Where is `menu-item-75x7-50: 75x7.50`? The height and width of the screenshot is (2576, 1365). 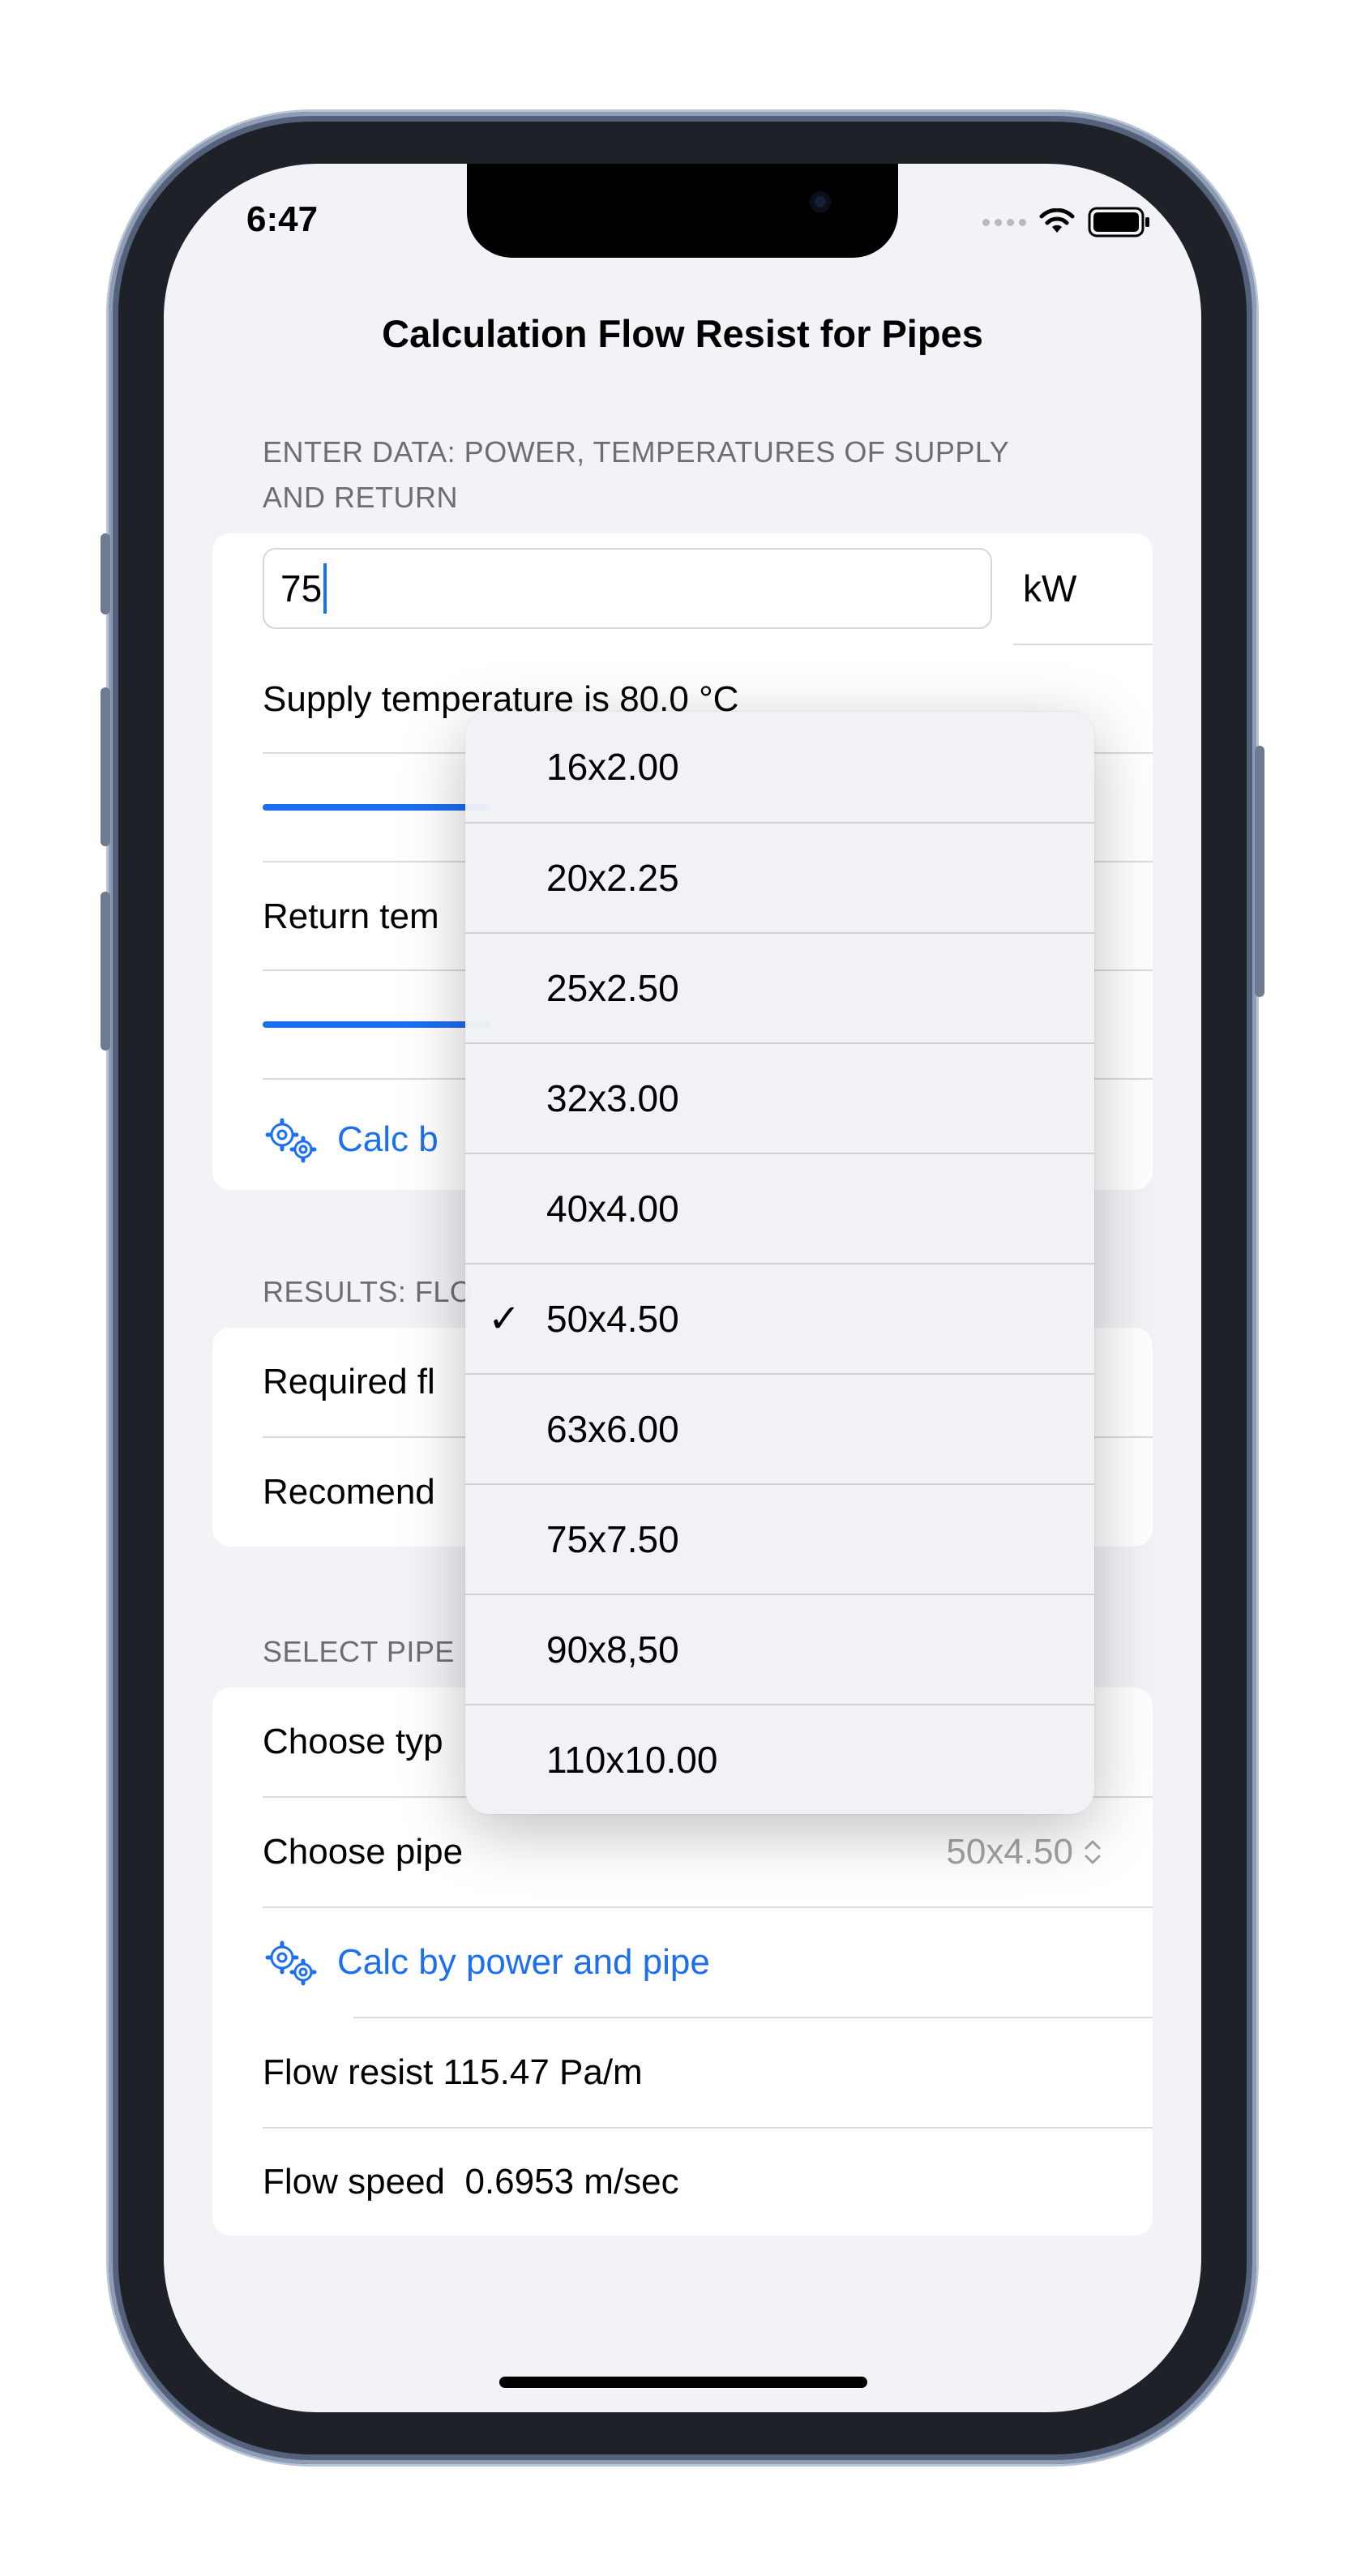
menu-item-75x7-50: 75x7.50 is located at coordinates (779, 1538).